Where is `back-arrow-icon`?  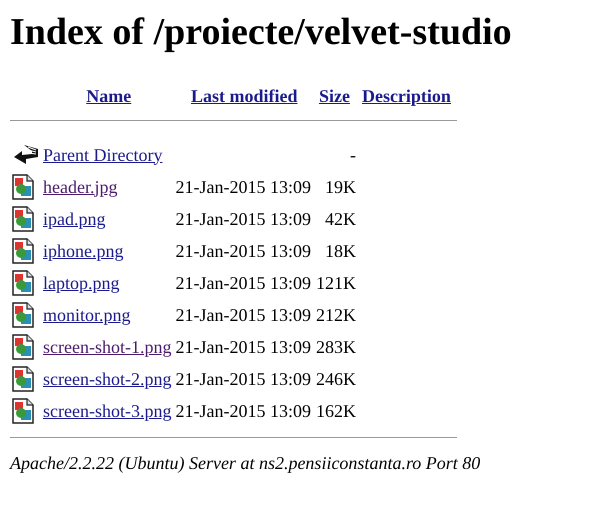
back-arrow-icon is located at coordinates (26, 155).